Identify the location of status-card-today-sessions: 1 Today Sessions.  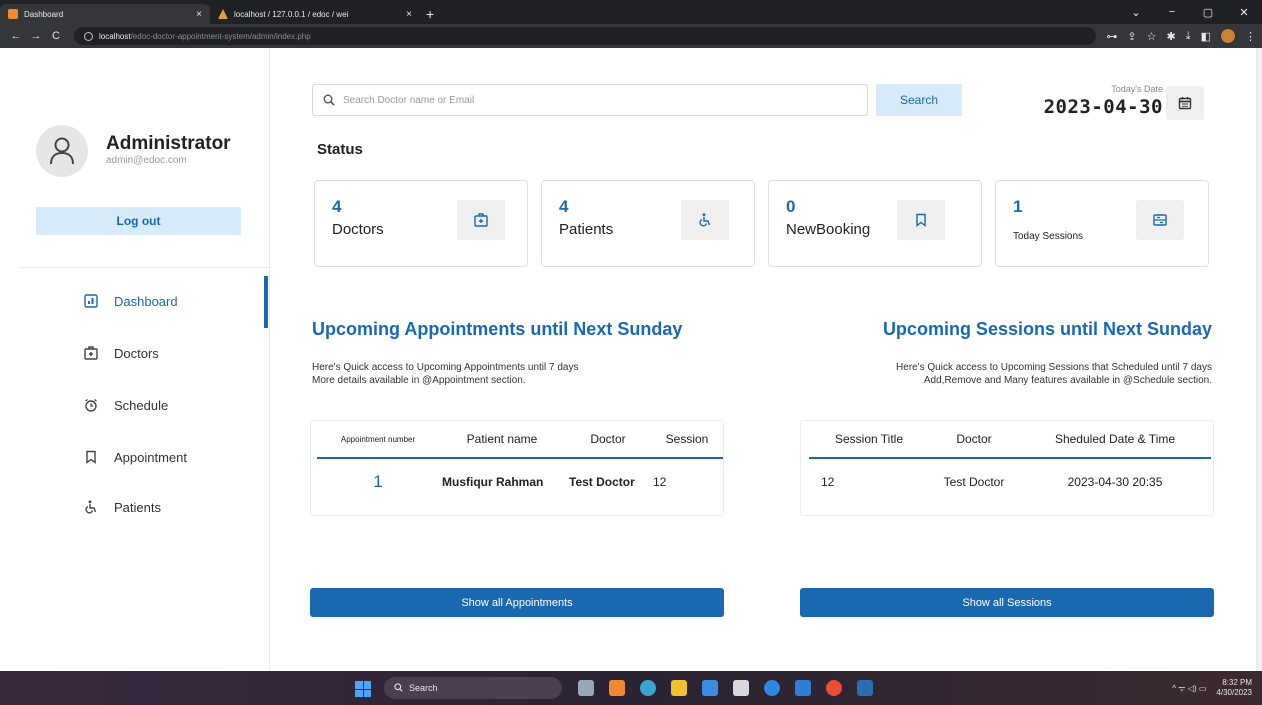
(1102, 223).